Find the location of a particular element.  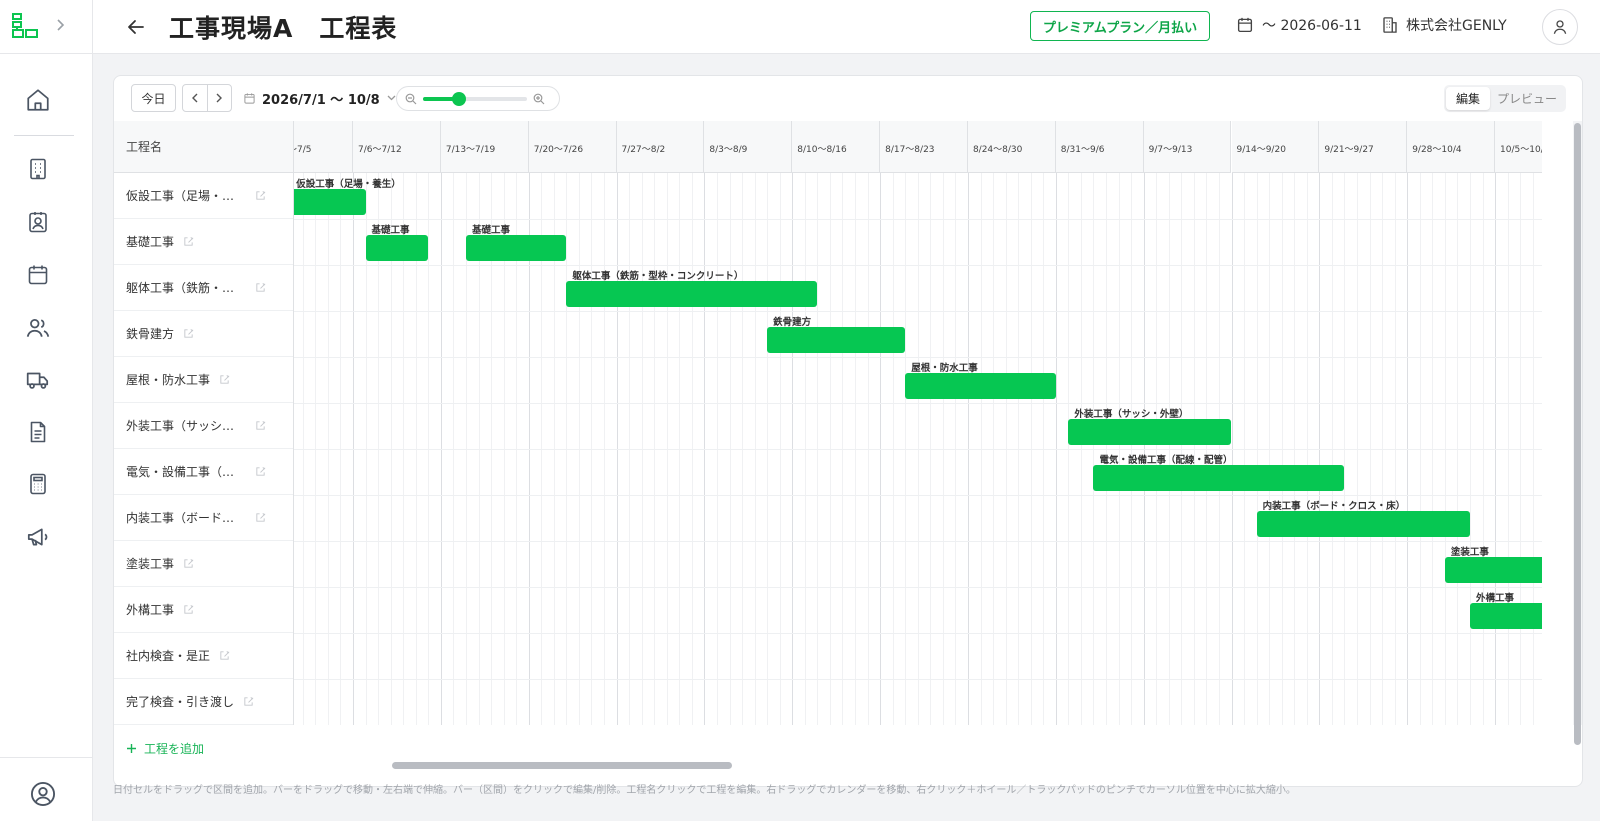

date-range-picker: 2026/7/1 〜 10/8 is located at coordinates (320, 98).